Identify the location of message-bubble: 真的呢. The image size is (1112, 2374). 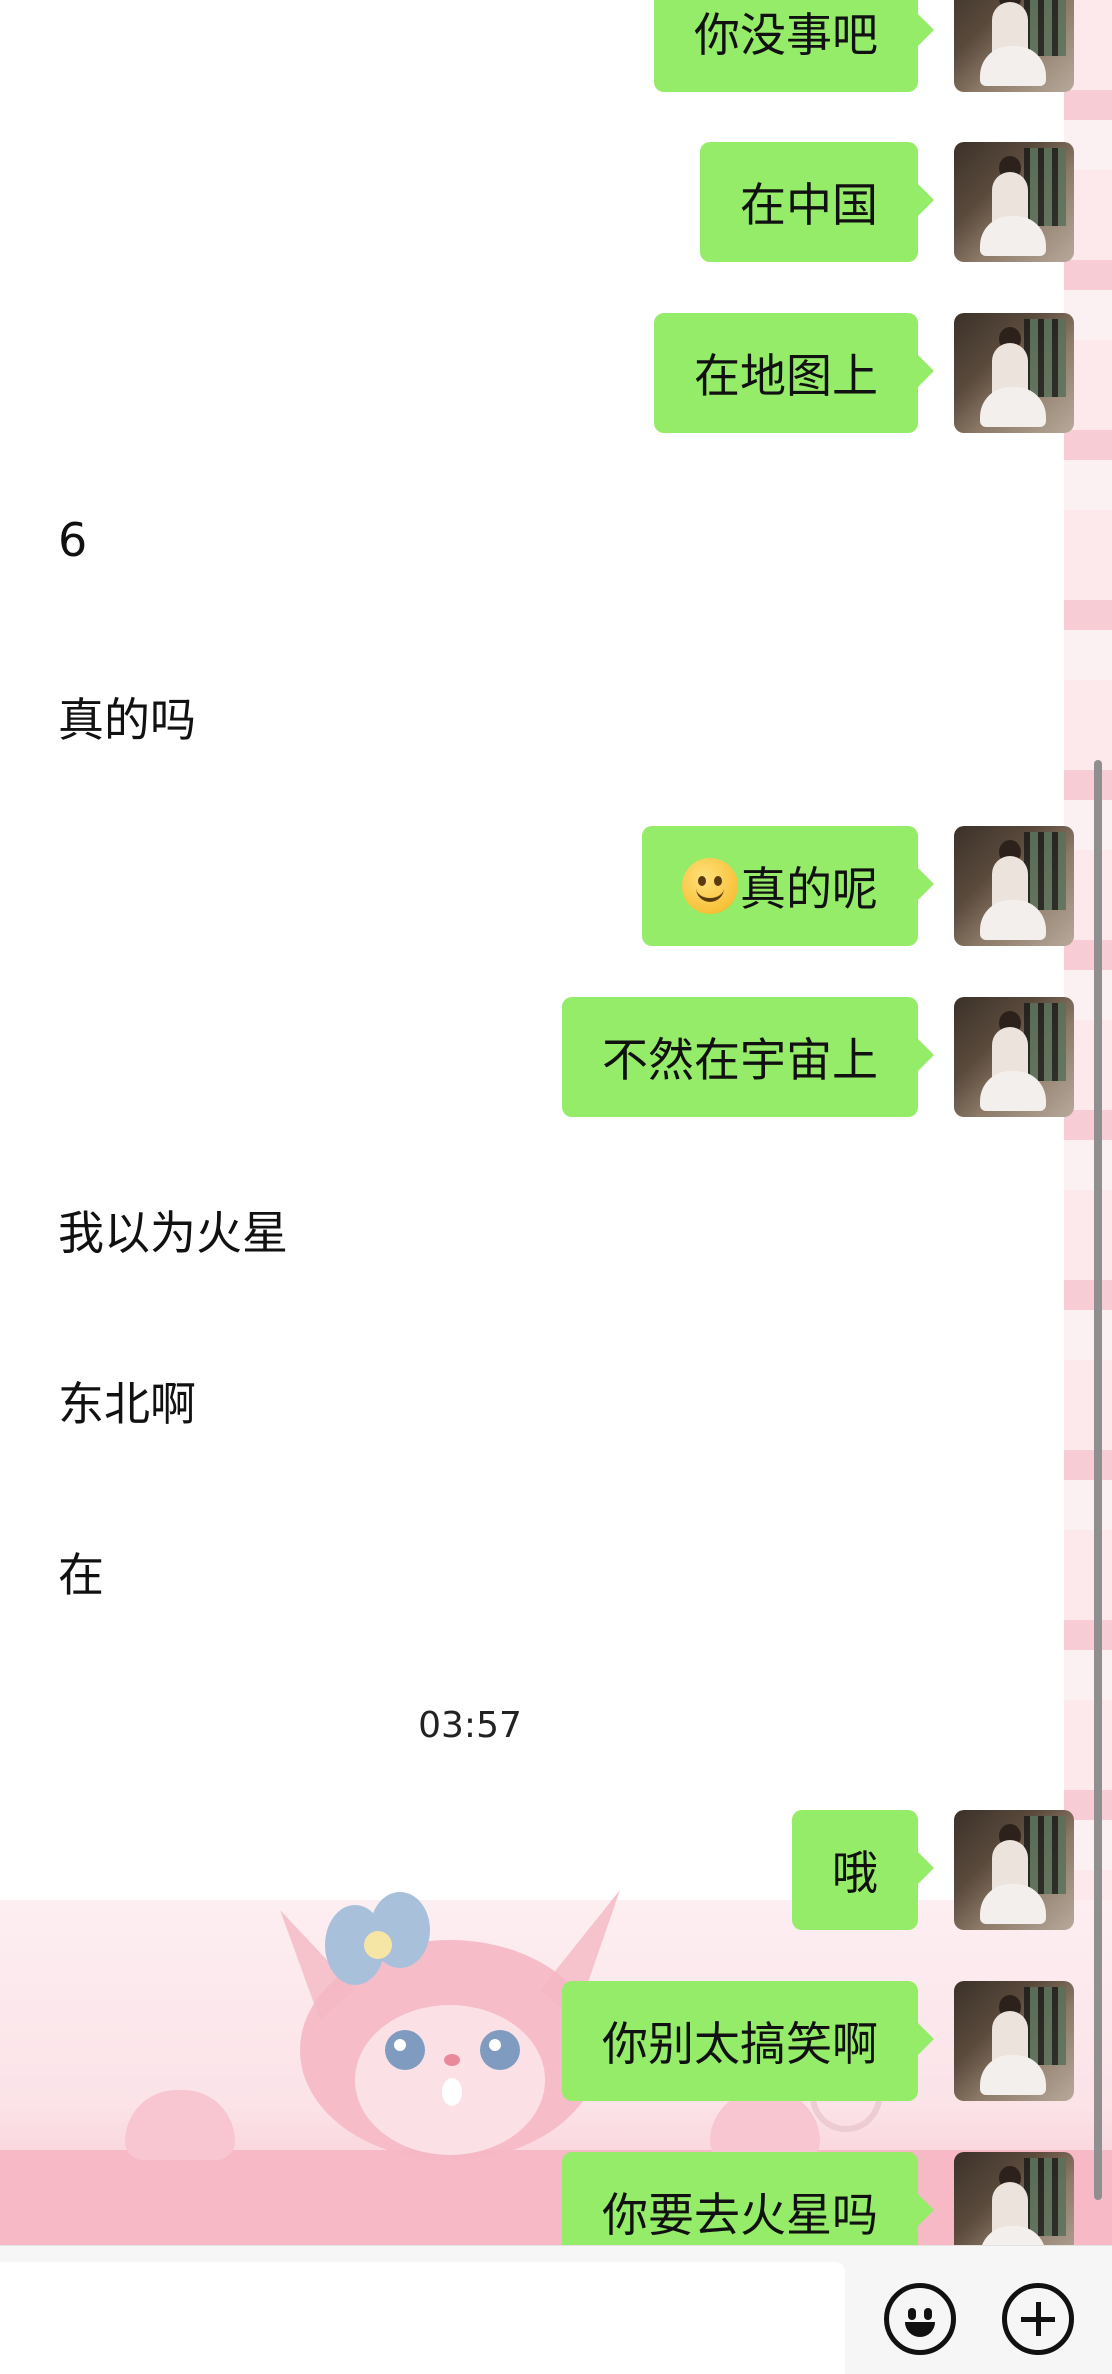
(788, 886).